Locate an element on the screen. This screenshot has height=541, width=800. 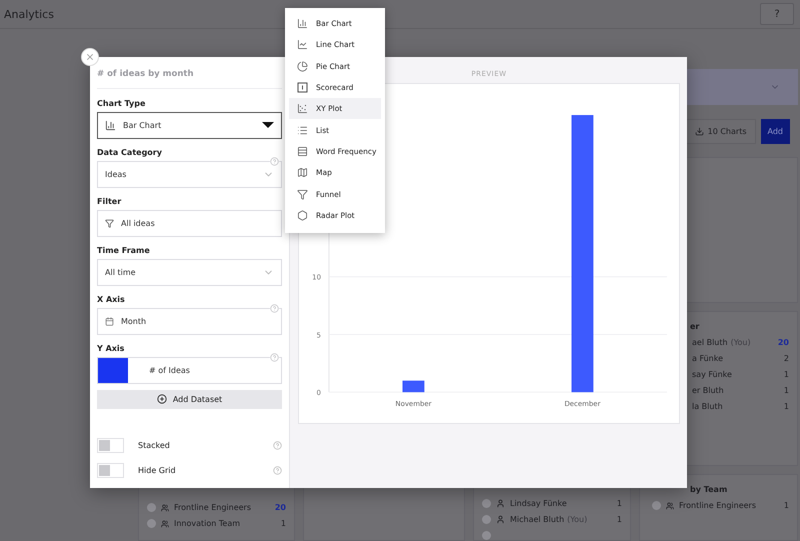
hexagon-icon is located at coordinates (302, 215).